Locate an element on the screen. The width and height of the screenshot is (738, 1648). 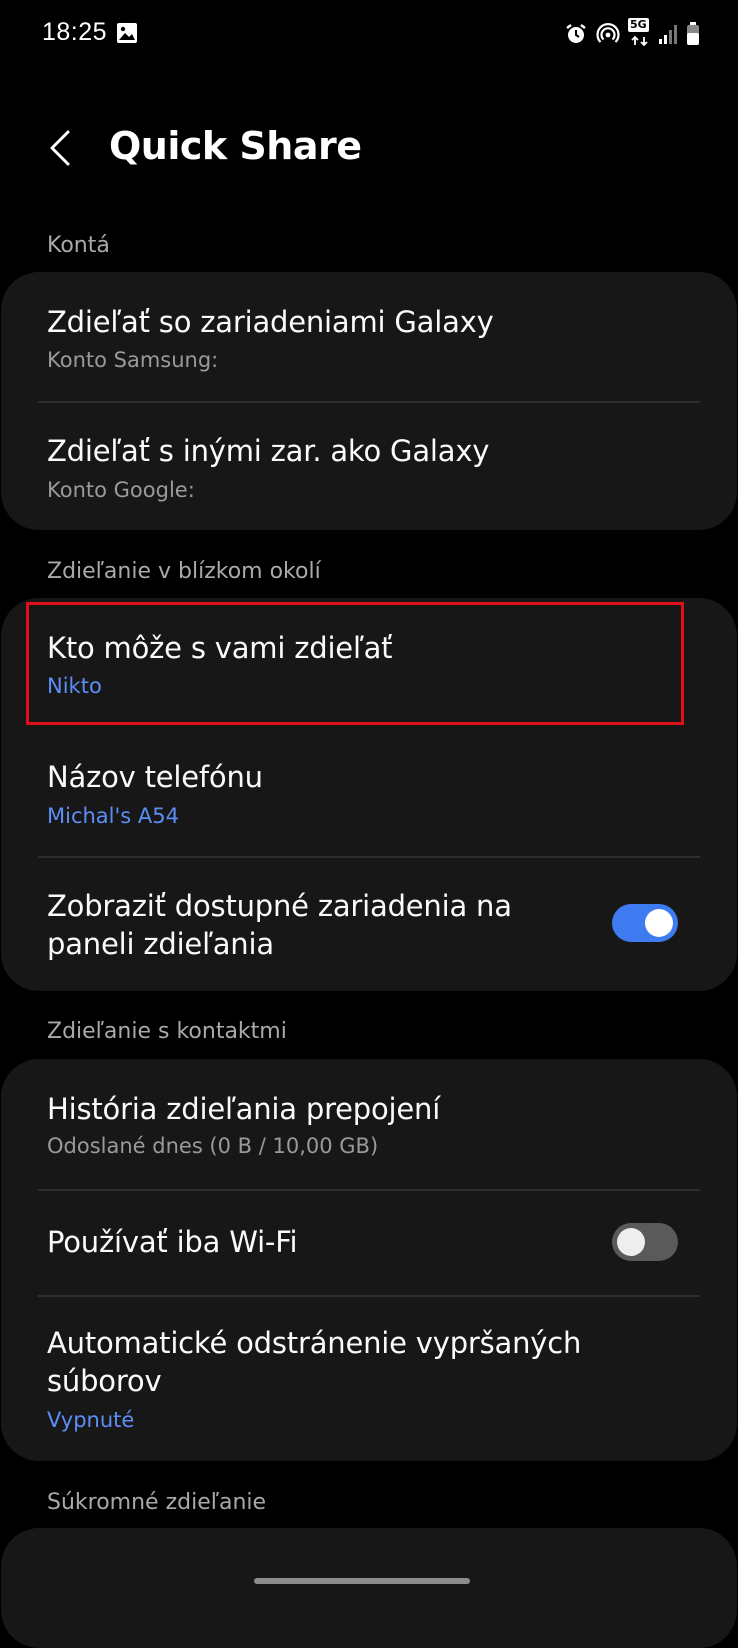
item-title: Zdieľať s inými zar. ako Galaxy is located at coordinates (268, 451).